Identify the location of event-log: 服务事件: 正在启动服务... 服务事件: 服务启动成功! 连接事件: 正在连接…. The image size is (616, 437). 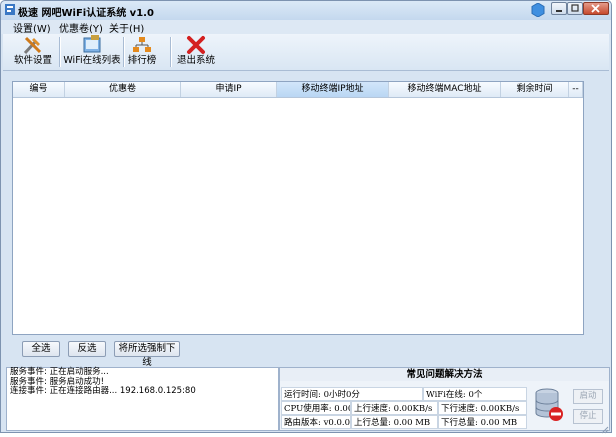
(142, 399).